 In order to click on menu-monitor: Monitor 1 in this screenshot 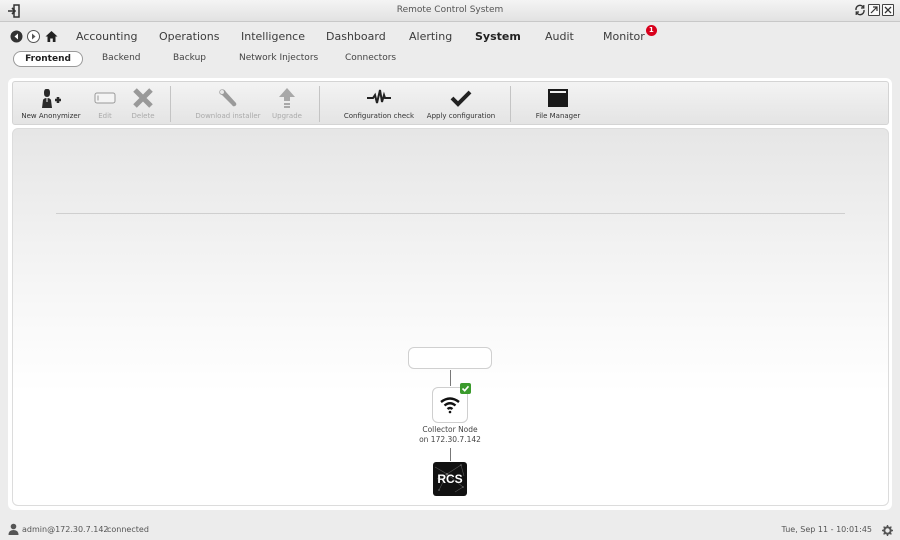, I will do `click(630, 34)`.